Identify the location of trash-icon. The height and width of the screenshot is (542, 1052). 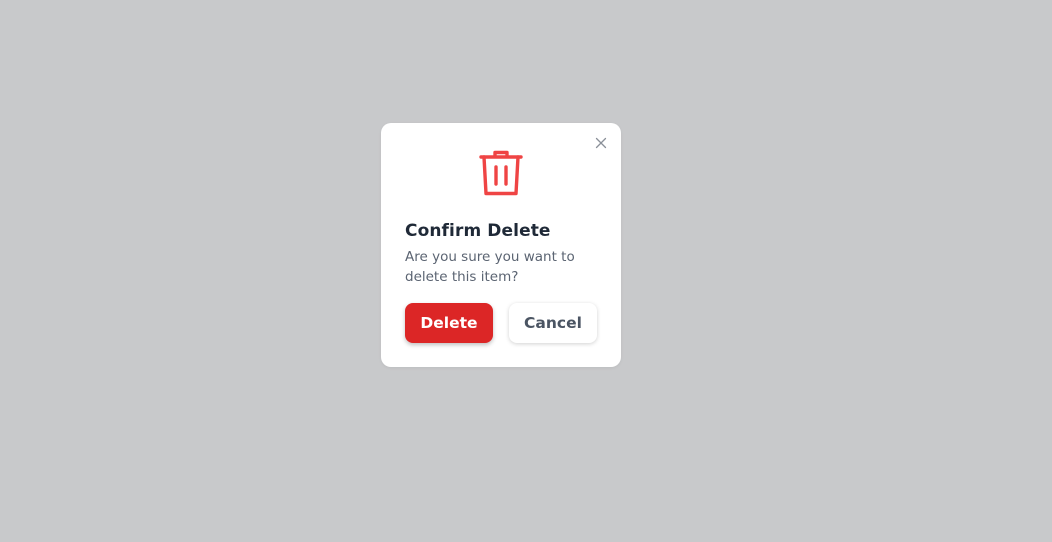
(501, 173).